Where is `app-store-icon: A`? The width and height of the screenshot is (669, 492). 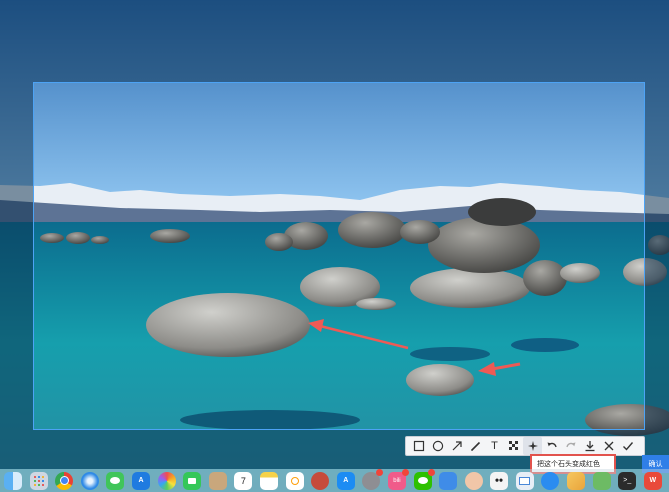 app-store-icon: A is located at coordinates (345, 480).